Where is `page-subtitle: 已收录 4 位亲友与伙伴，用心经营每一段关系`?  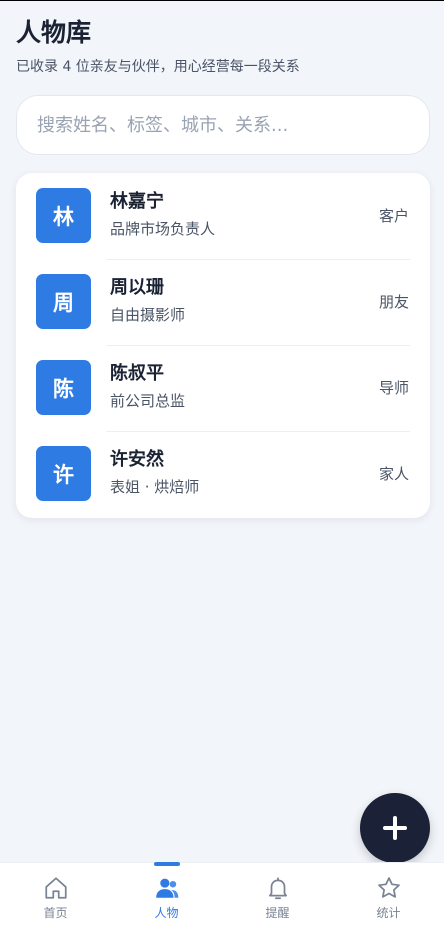 page-subtitle: 已收录 4 位亲友与伙伴，用心经营每一段关系 is located at coordinates (158, 67).